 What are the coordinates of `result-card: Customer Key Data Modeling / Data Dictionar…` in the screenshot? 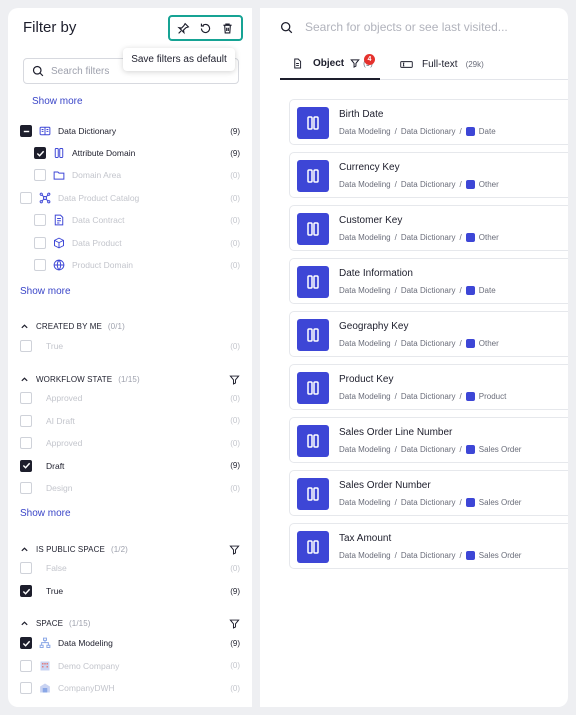 It's located at (428, 228).